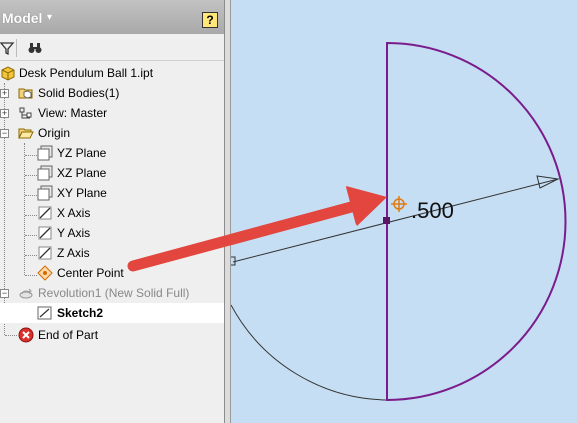 Image resolution: width=577 pixels, height=423 pixels. What do you see at coordinates (26, 133) in the screenshot?
I see `folder-open-icon` at bounding box center [26, 133].